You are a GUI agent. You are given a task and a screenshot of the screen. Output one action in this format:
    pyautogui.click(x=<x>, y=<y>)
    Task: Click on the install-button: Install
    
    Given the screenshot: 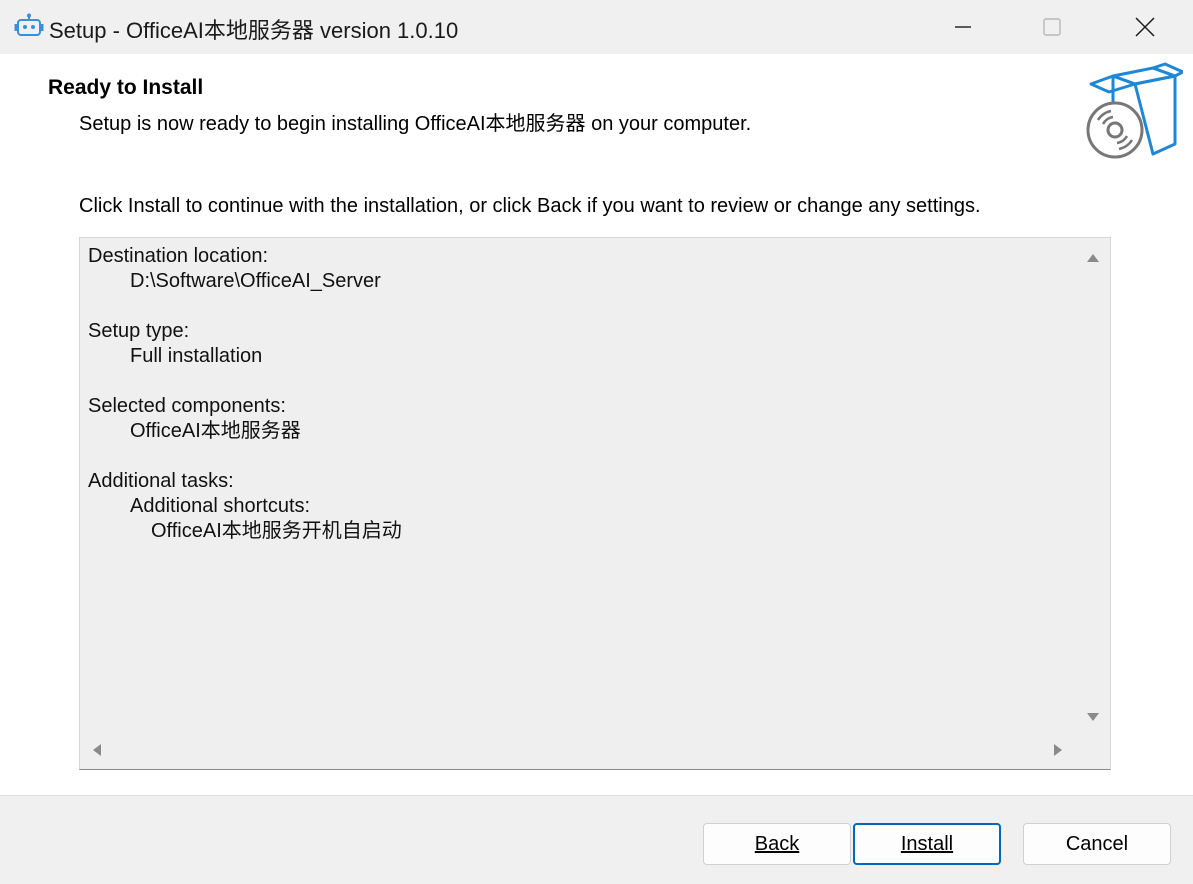 What is the action you would take?
    pyautogui.click(x=927, y=844)
    